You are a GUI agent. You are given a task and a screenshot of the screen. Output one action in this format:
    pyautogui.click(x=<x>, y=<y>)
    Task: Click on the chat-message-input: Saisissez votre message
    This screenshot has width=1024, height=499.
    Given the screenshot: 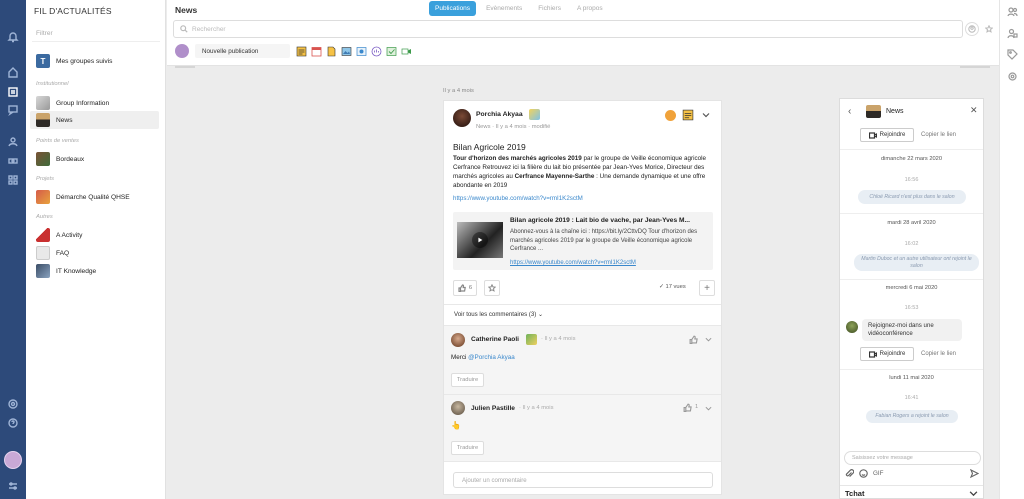 What is the action you would take?
    pyautogui.click(x=912, y=458)
    